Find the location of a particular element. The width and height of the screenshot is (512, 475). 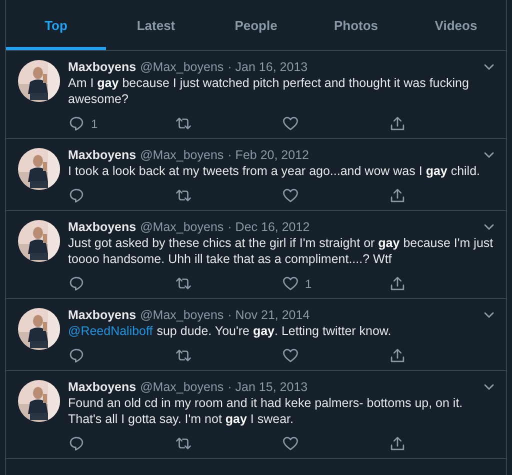

tab: Videos is located at coordinates (456, 26).